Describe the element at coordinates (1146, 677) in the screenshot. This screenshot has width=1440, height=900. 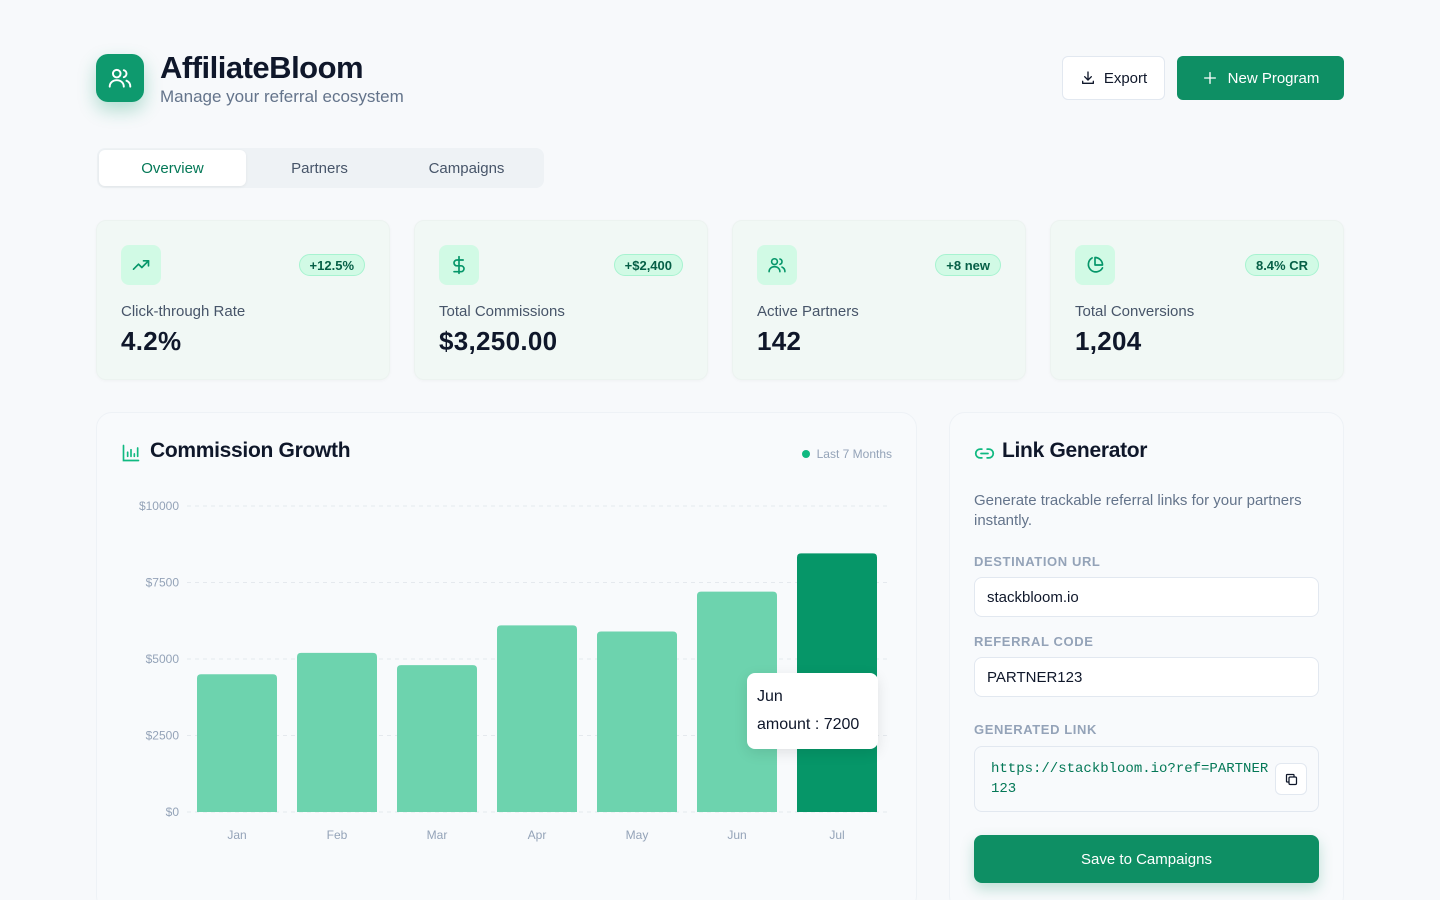
I see `referral-code-input` at that location.